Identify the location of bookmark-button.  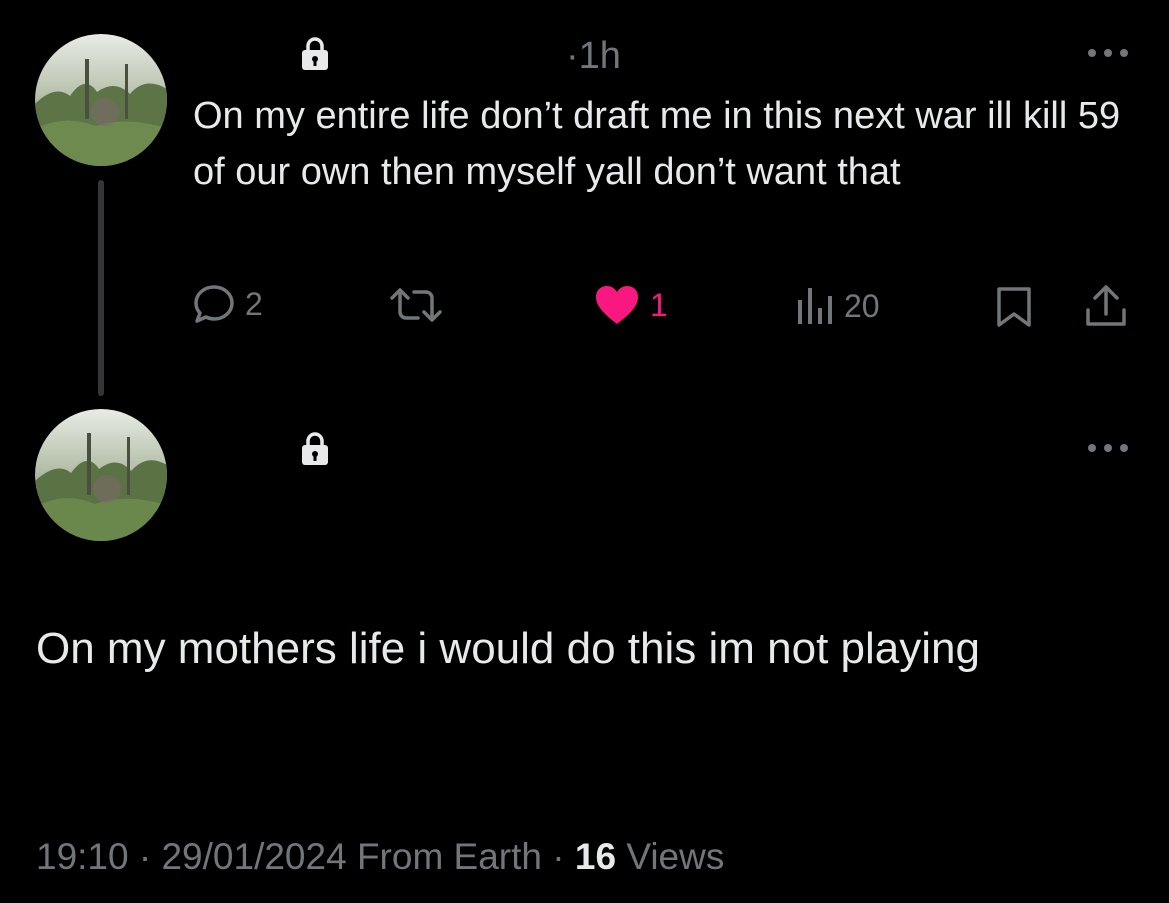
(1014, 307).